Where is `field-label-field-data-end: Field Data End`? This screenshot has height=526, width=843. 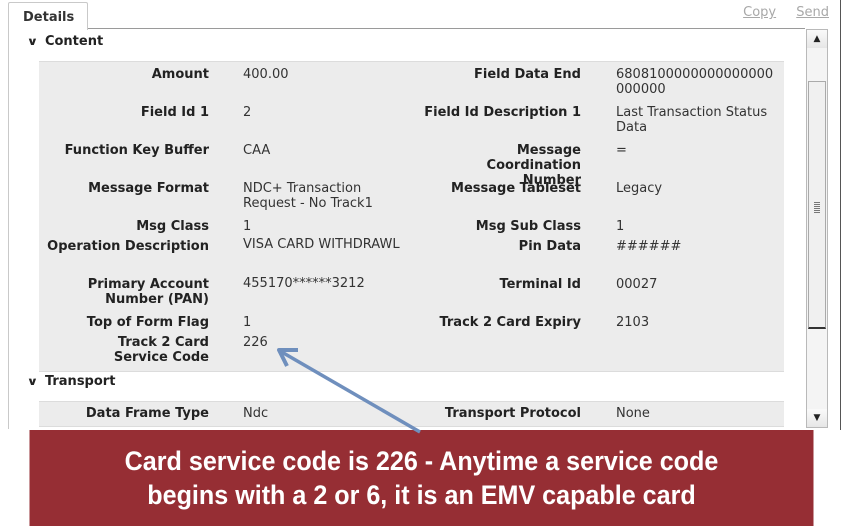
field-label-field-data-end: Field Data End is located at coordinates (527, 74).